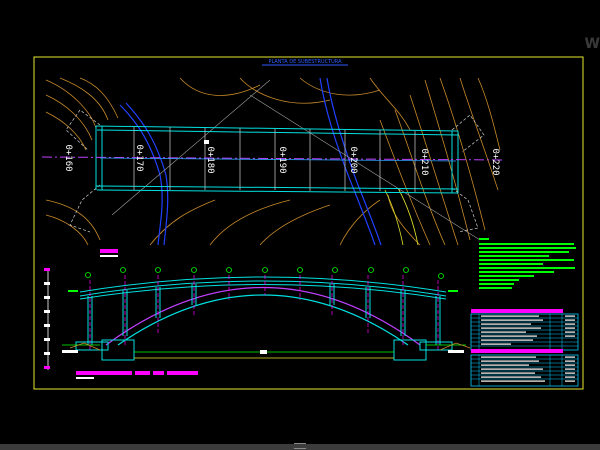  What do you see at coordinates (527, 263) in the screenshot?
I see `general-notes` at bounding box center [527, 263].